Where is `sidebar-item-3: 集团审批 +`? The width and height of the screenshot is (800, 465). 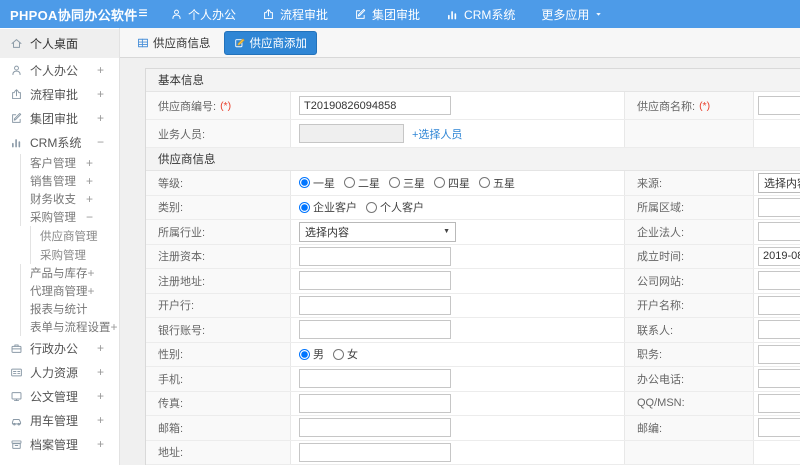 sidebar-item-3: 集团审批 + is located at coordinates (59, 118).